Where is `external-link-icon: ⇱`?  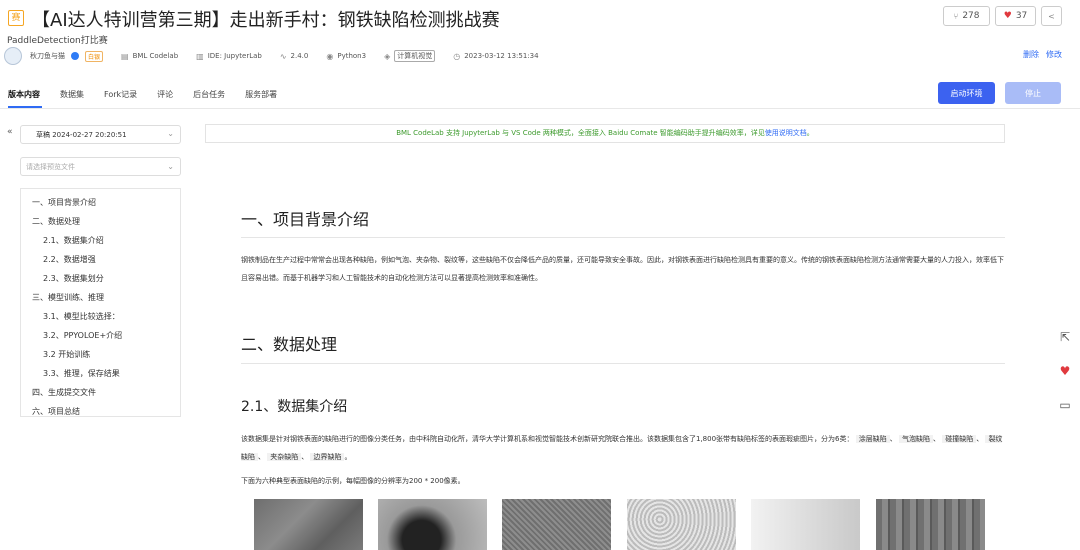 external-link-icon: ⇱ is located at coordinates (1065, 337).